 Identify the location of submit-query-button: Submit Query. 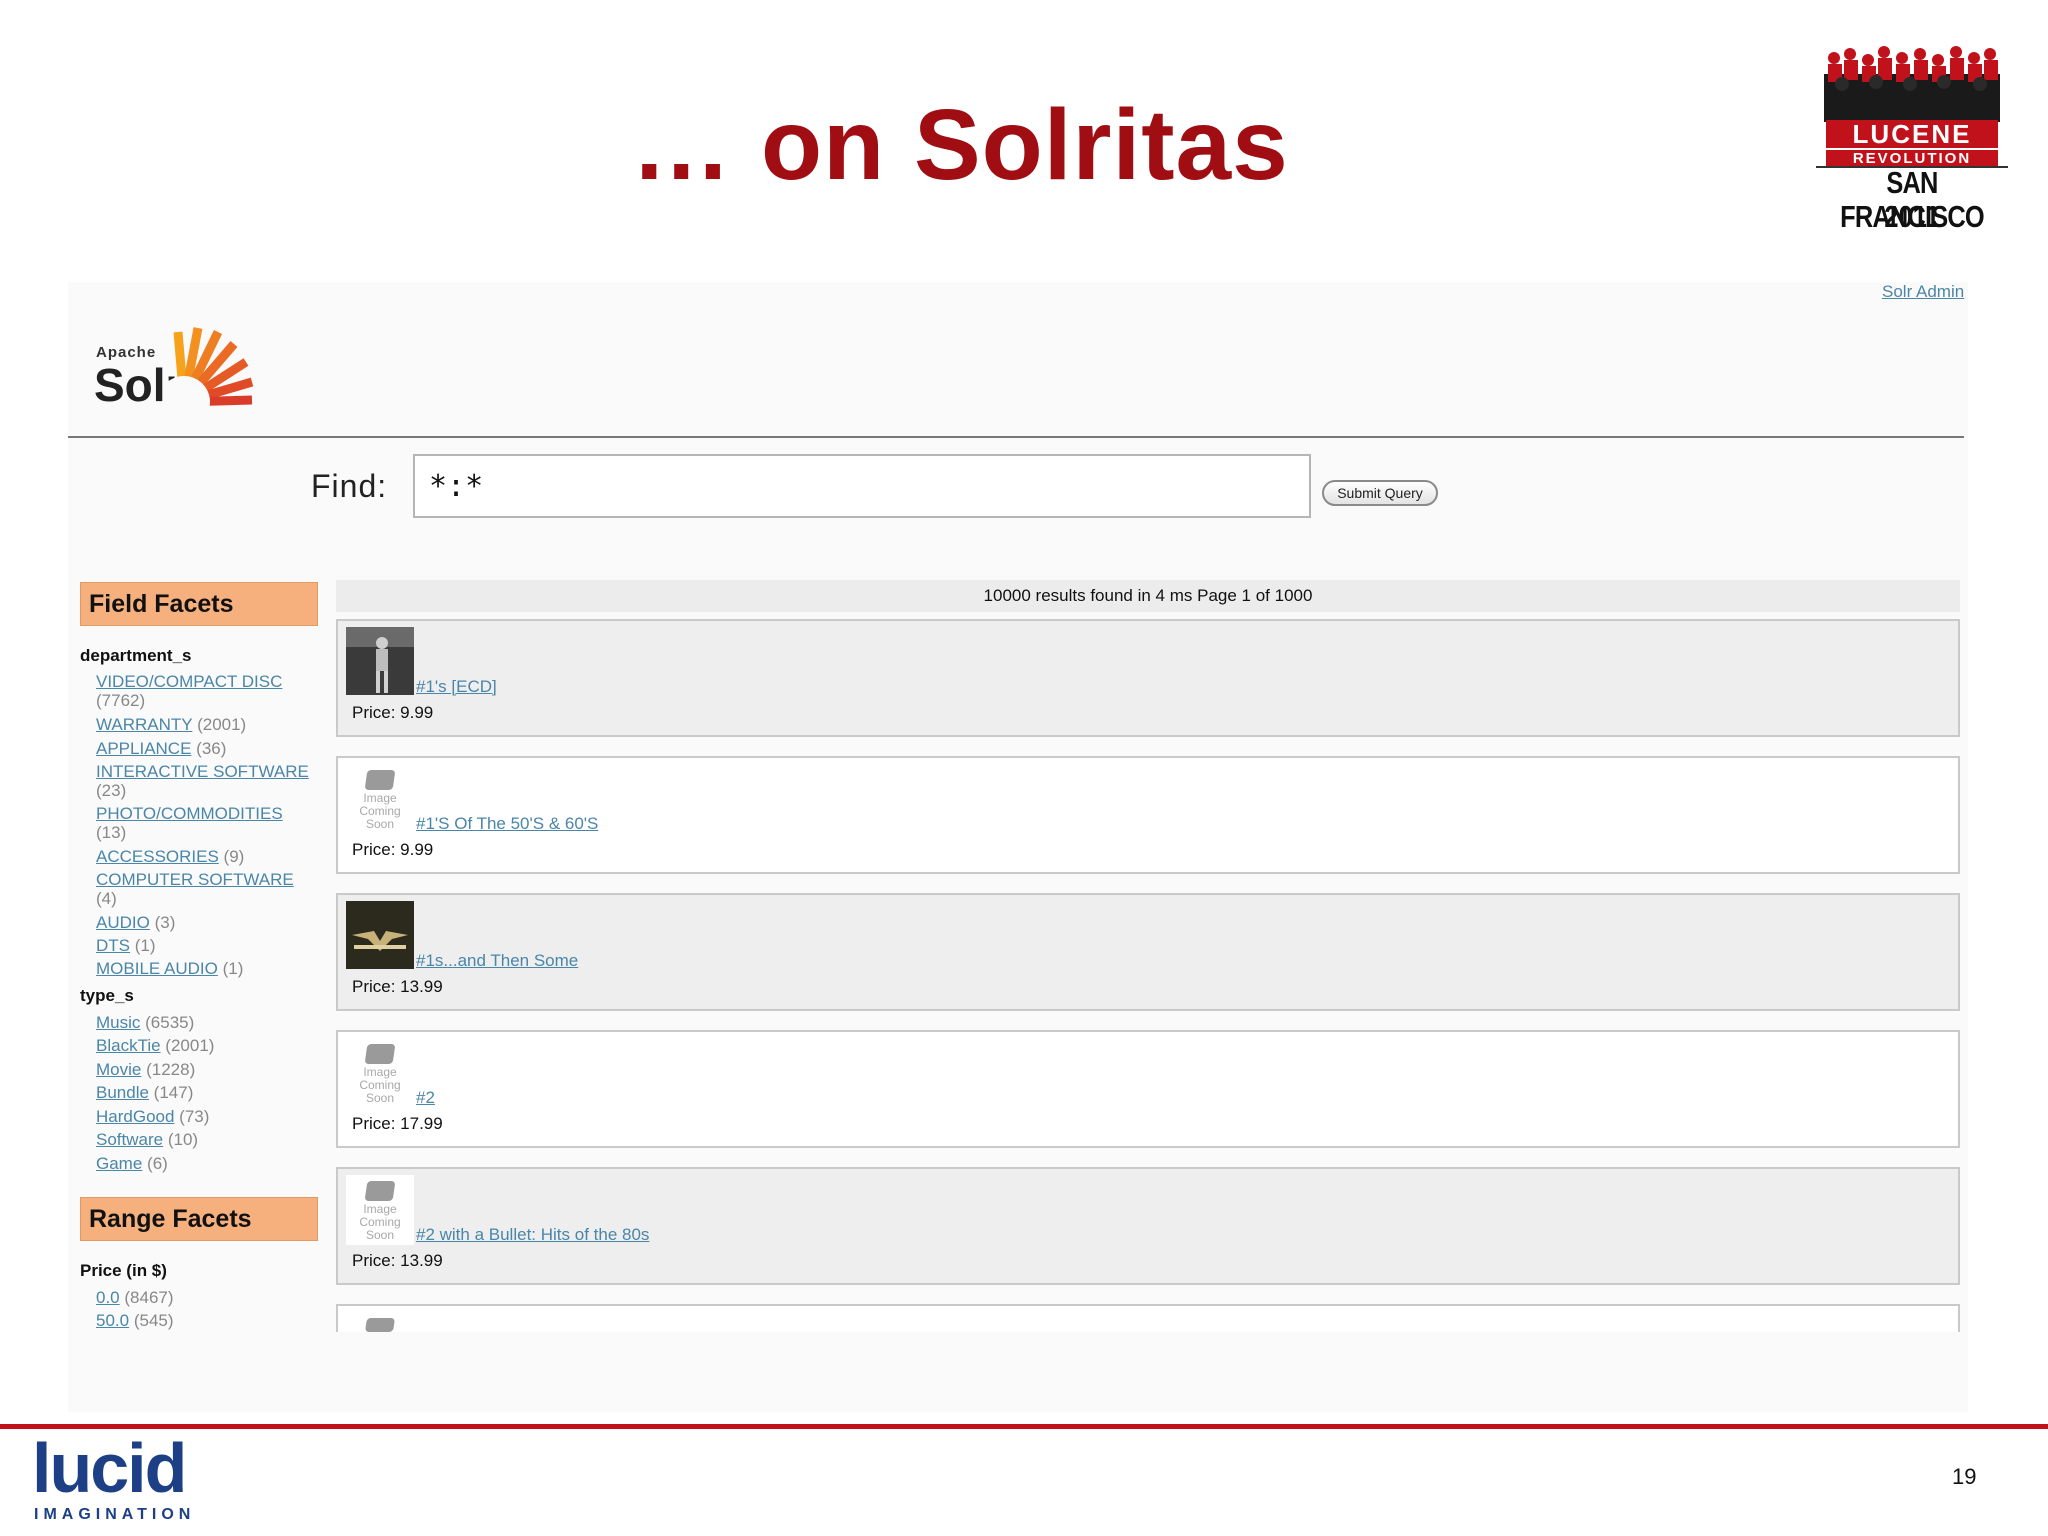
(1380, 493).